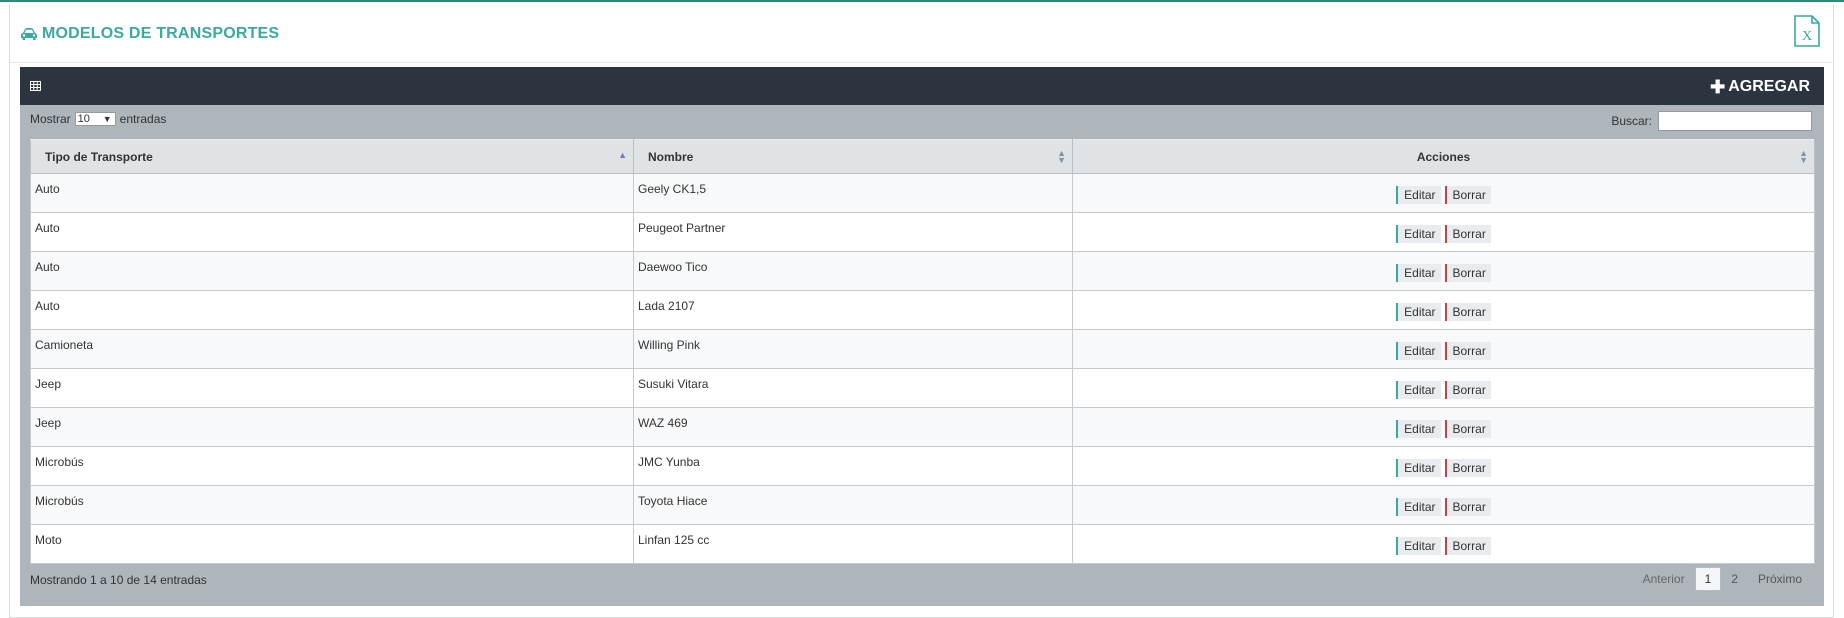 The height and width of the screenshot is (618, 1844). I want to click on table-row: Moto Linfan 125 cc Editar Borrar, so click(922, 544).